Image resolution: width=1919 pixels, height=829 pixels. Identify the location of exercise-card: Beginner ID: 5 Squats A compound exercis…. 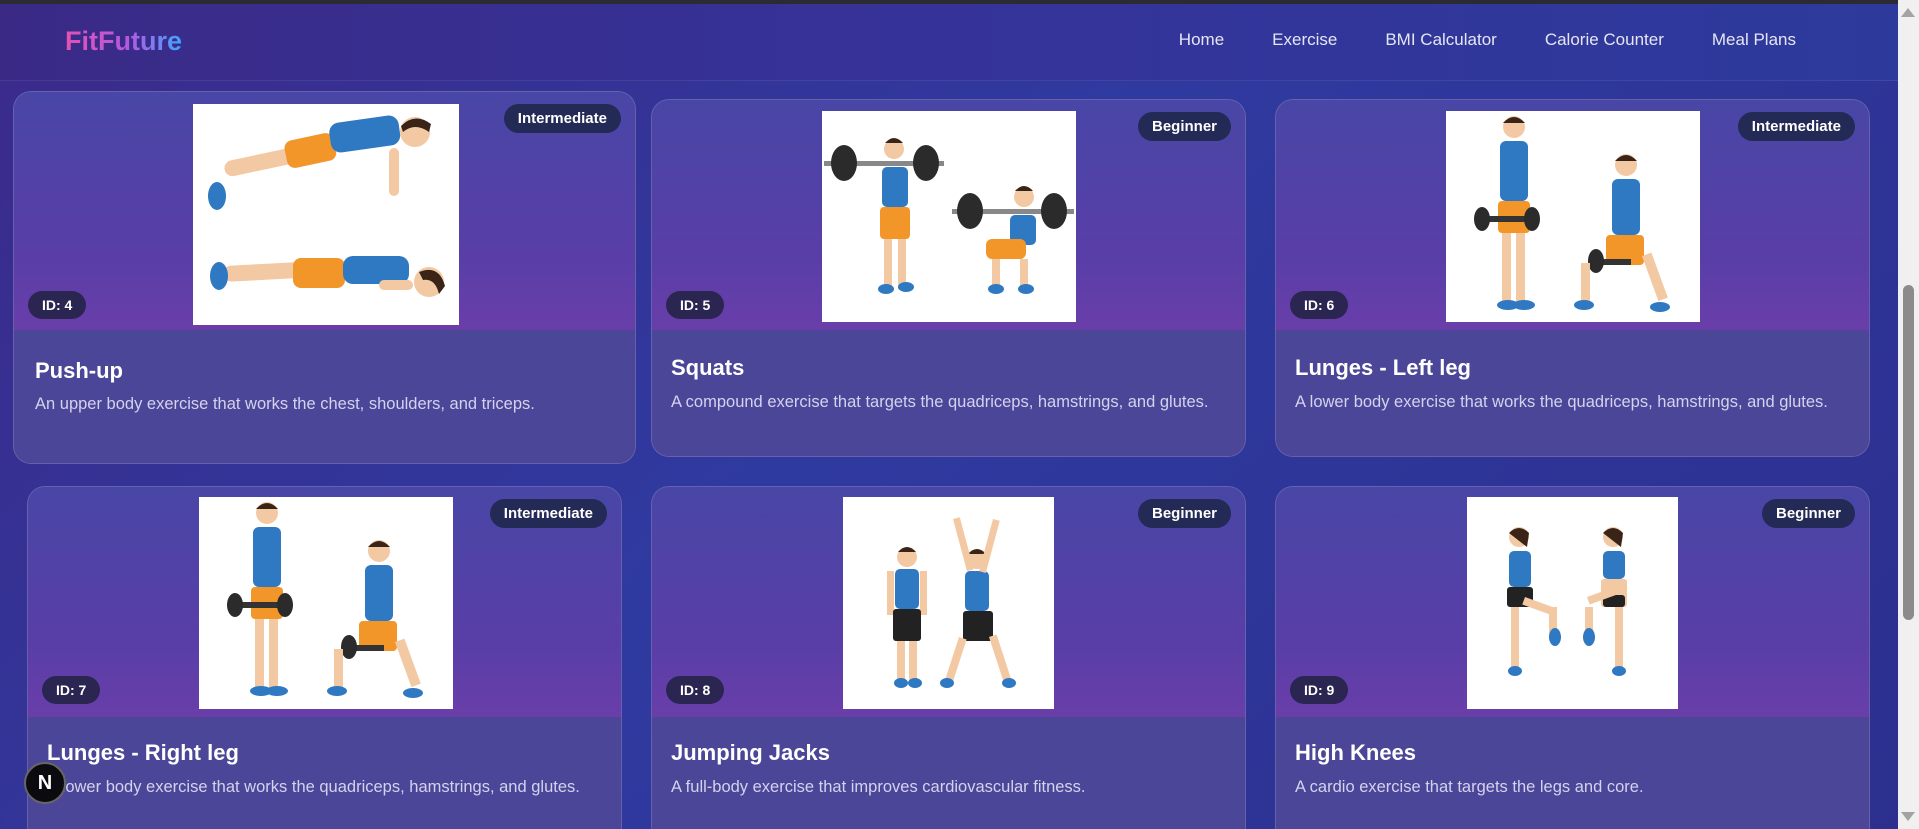
(948, 278).